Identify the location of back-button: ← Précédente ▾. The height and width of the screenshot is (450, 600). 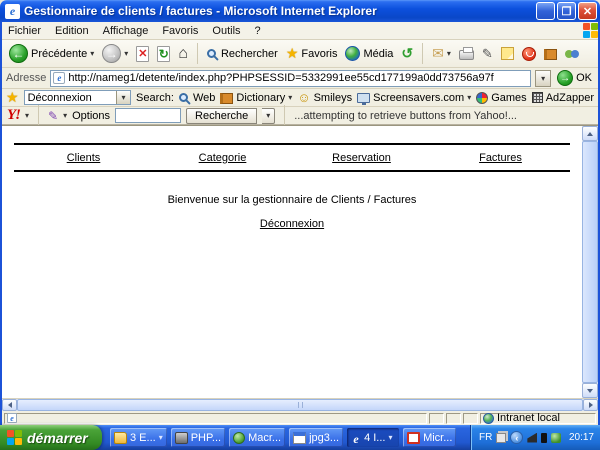
(51, 53).